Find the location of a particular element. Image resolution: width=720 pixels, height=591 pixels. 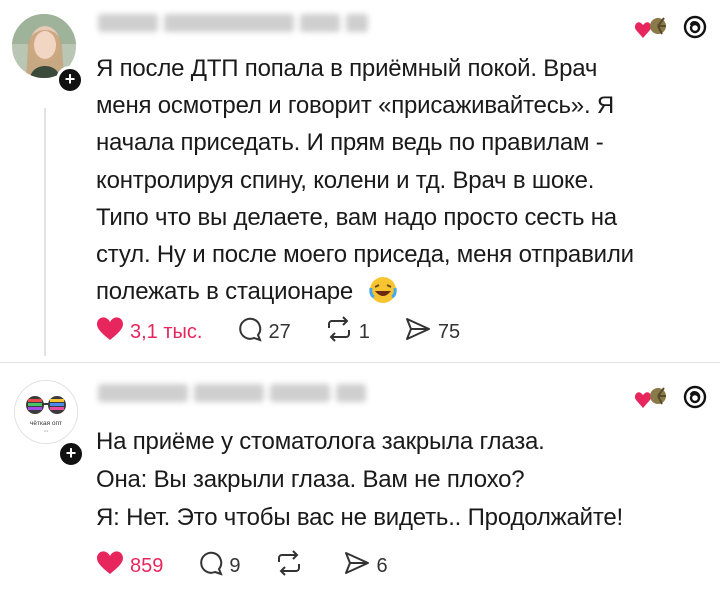

repost-count: 1 is located at coordinates (364, 331).